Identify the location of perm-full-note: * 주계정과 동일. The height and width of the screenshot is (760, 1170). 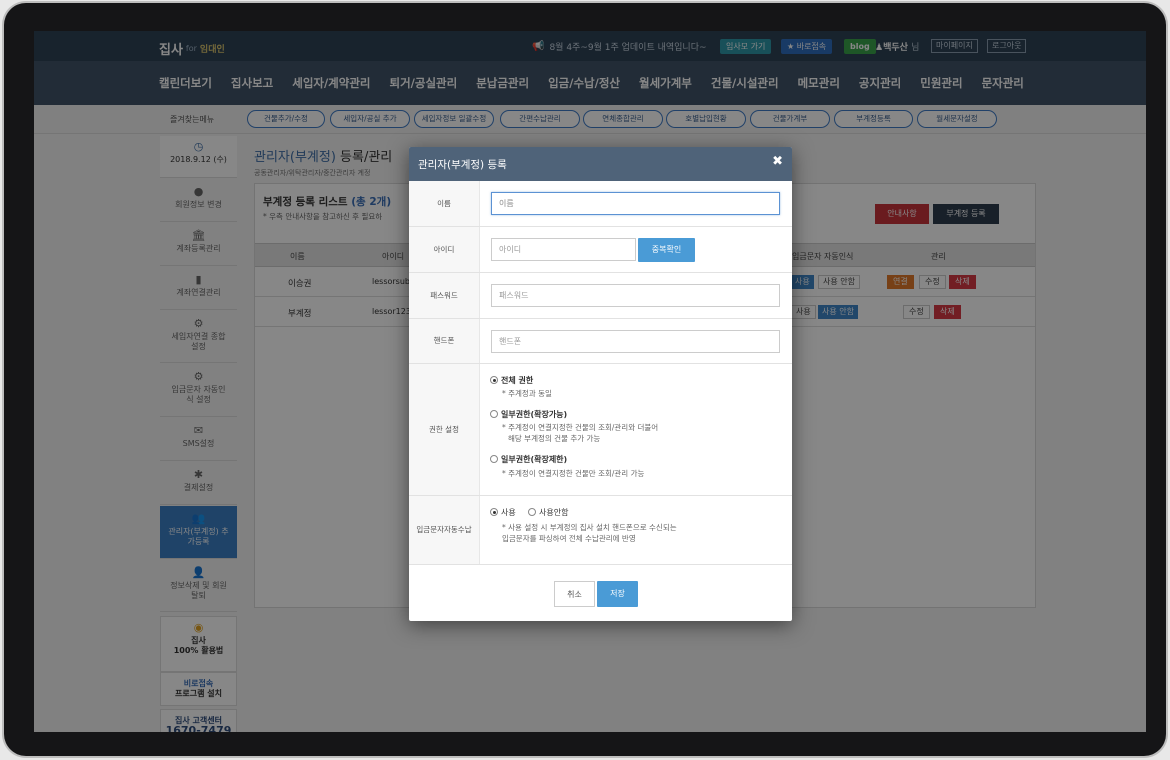
(527, 393).